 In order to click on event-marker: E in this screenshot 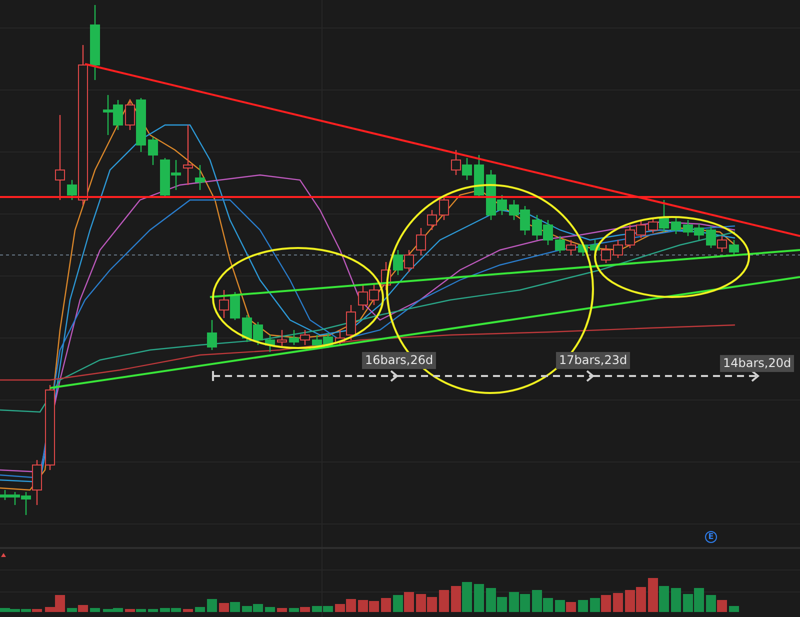, I will do `click(711, 537)`.